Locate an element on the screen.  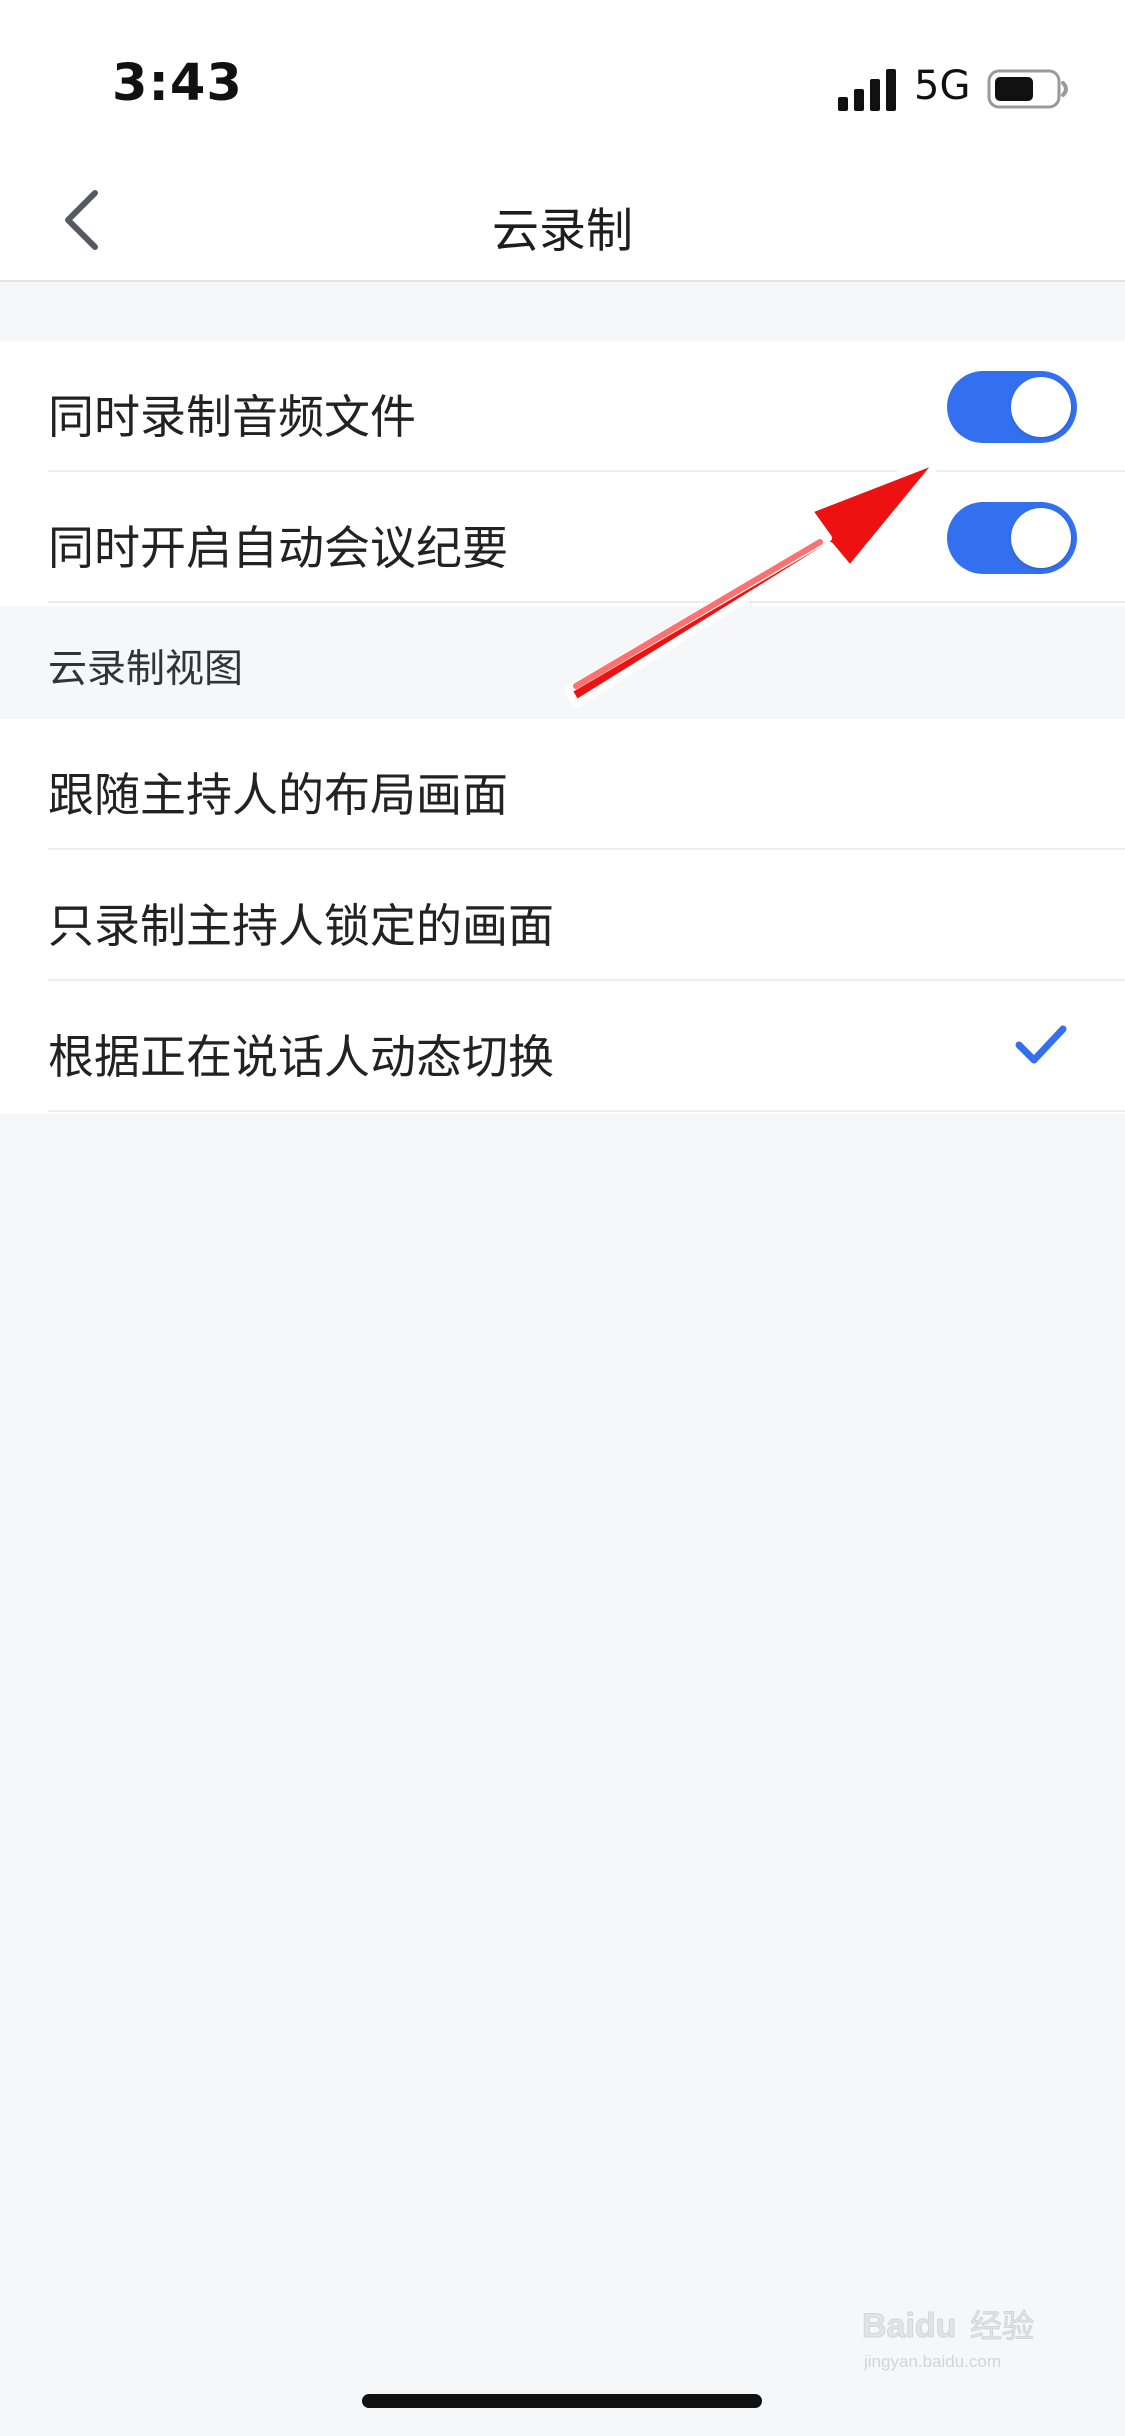
status-bar: 3:43 5G is located at coordinates (562, 80).